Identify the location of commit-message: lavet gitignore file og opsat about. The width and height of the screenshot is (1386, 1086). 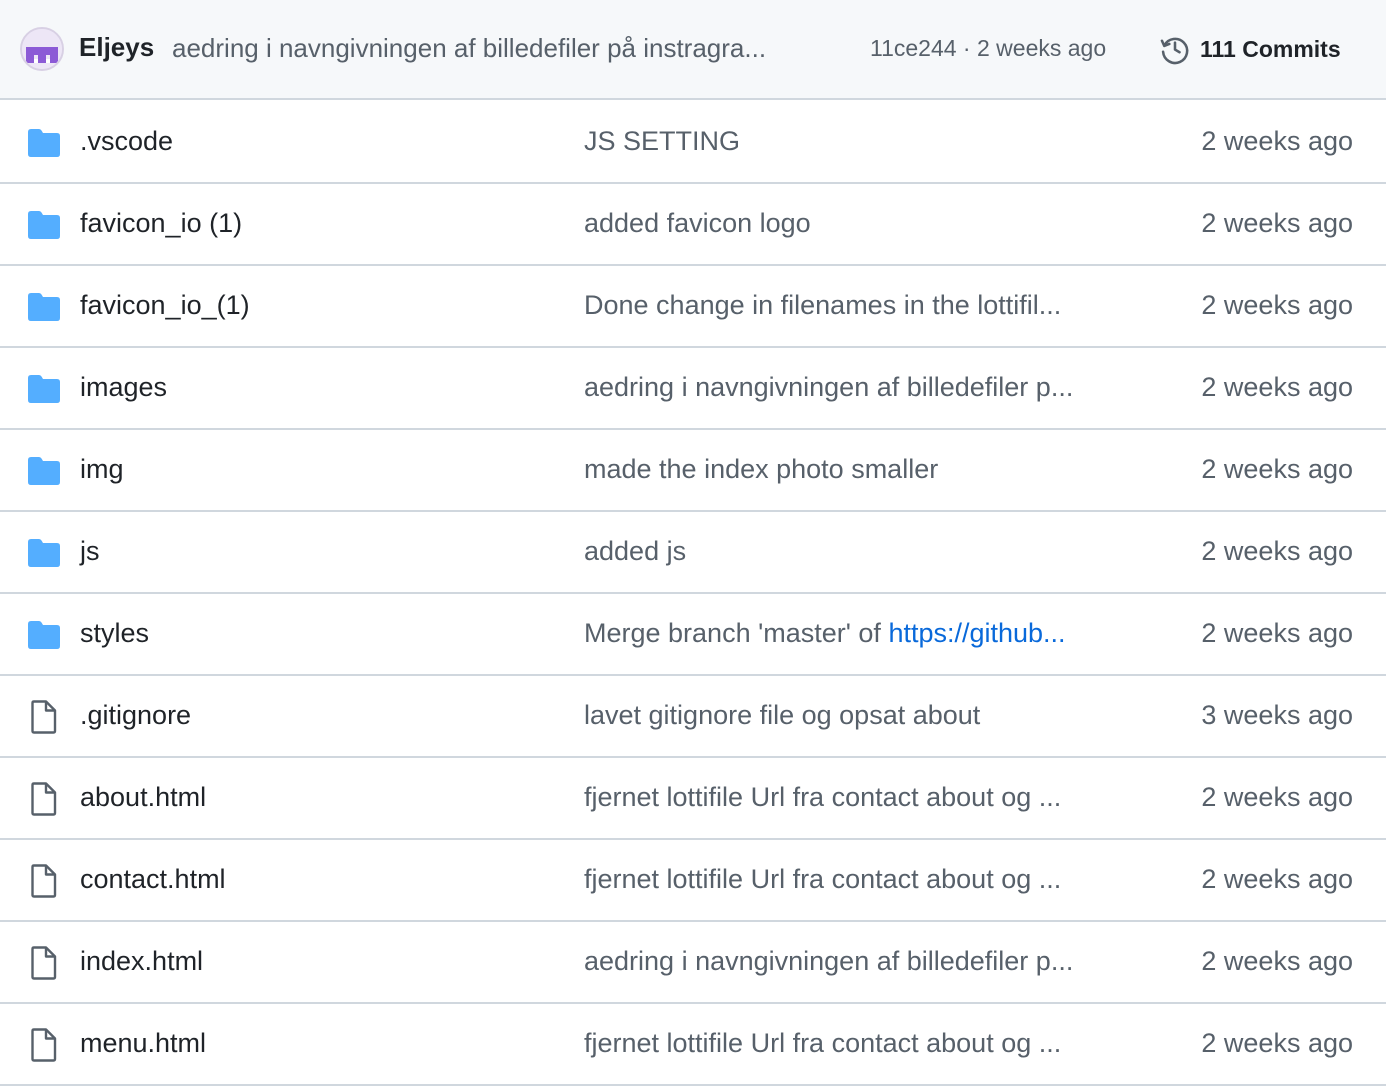
(849, 715).